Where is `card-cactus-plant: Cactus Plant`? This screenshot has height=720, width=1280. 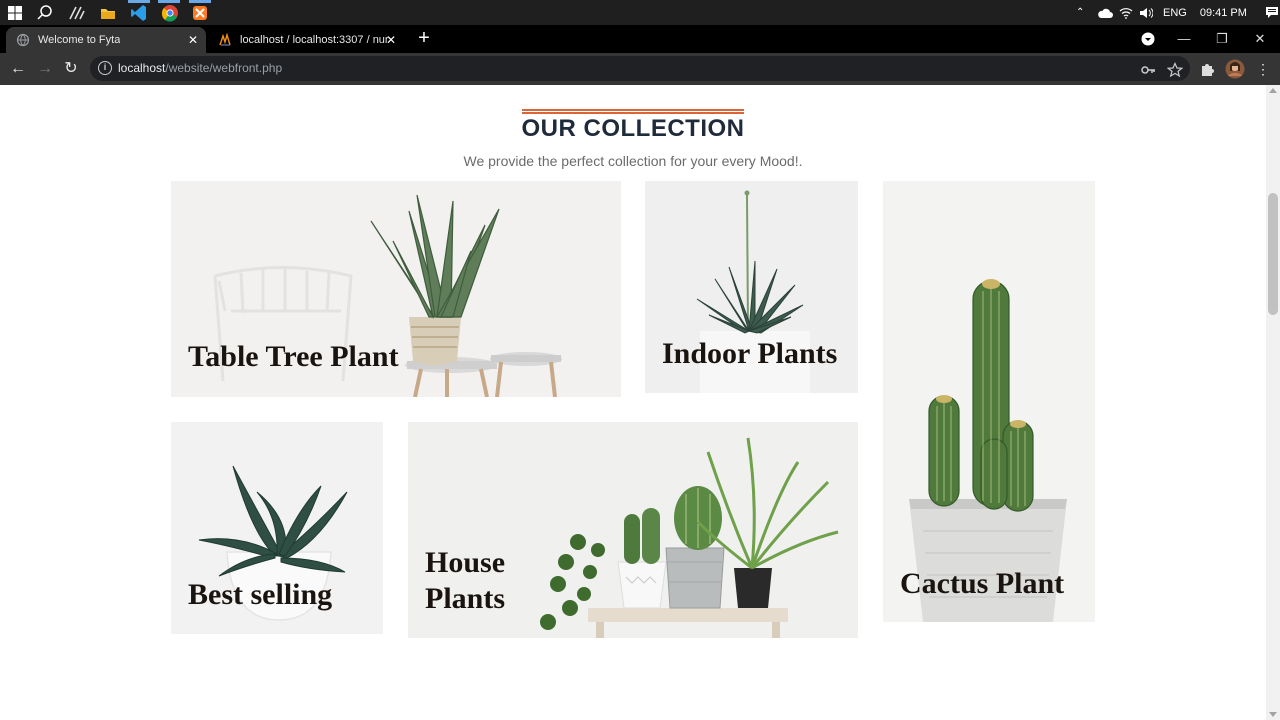
card-cactus-plant: Cactus Plant is located at coordinates (989, 401).